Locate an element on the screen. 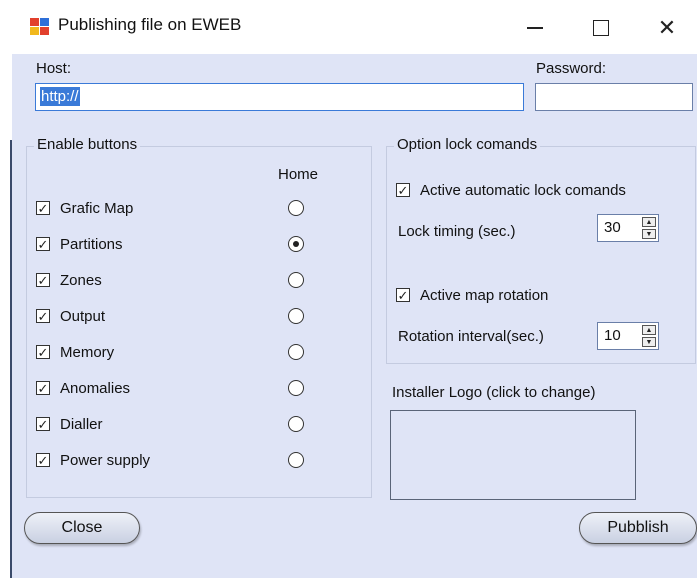 Image resolution: width=697 pixels, height=578 pixels. app-icon is located at coordinates (40, 27).